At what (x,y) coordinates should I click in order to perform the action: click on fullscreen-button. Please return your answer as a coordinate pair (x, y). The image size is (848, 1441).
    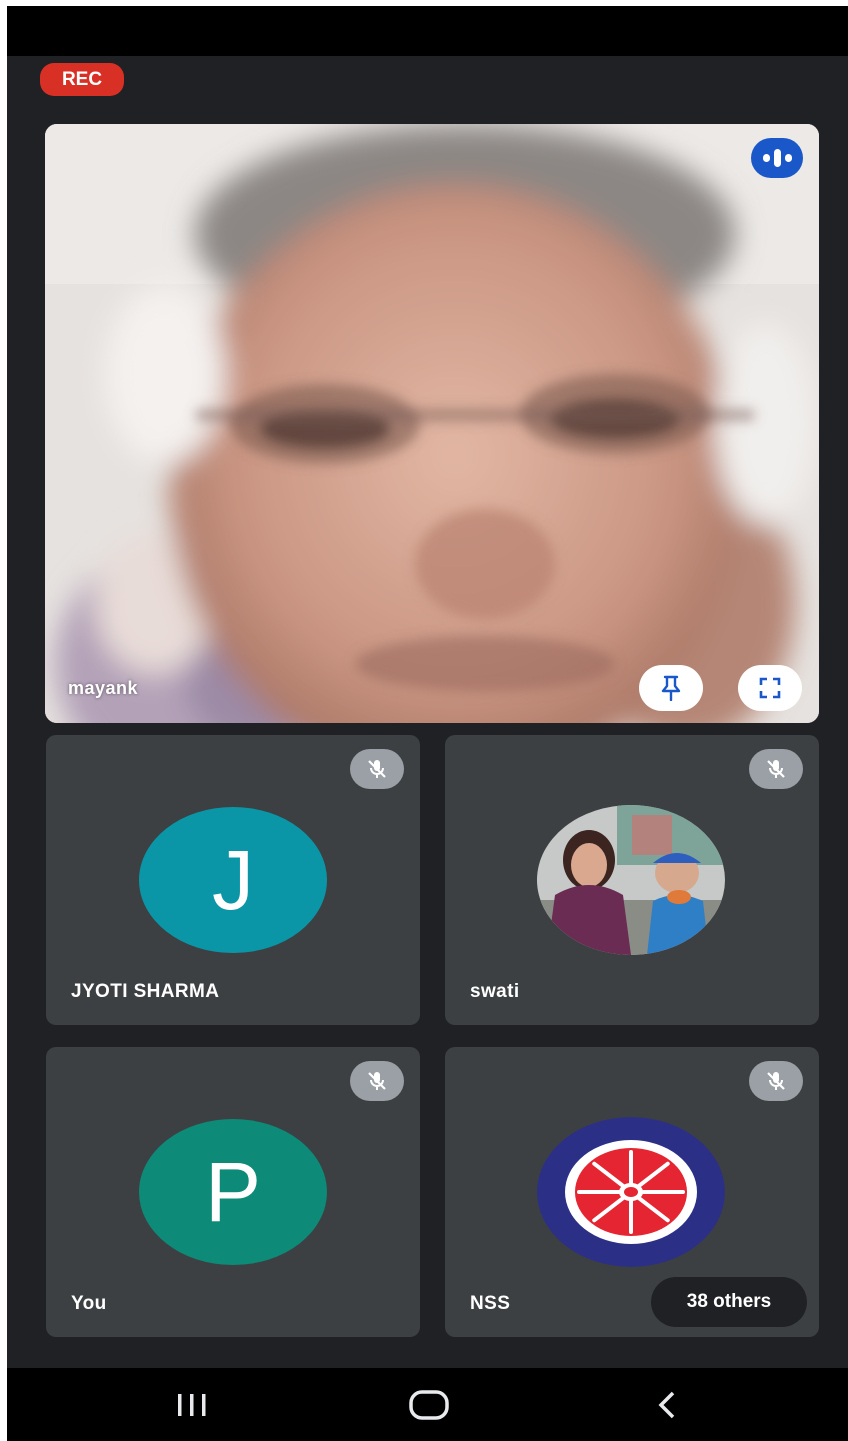
    Looking at the image, I should click on (770, 688).